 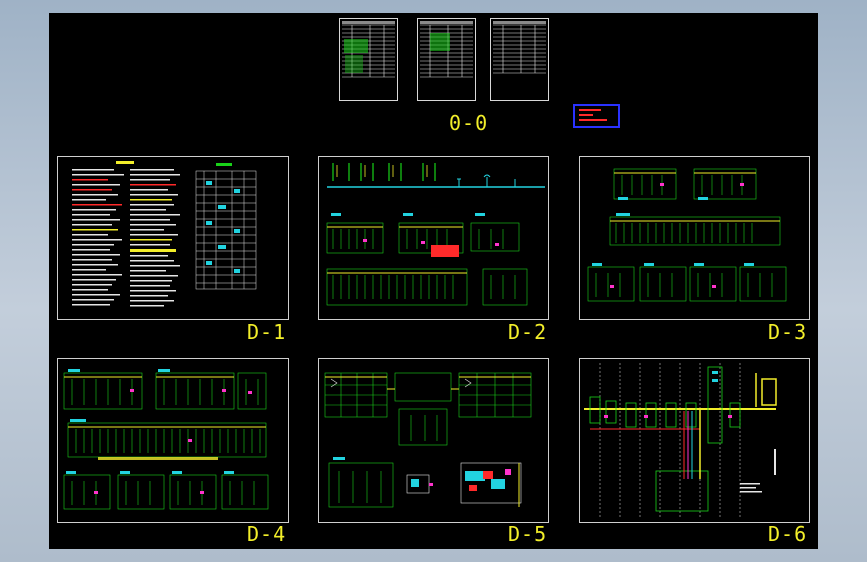 What do you see at coordinates (428, 440) in the screenshot?
I see `control-circuit-drawing` at bounding box center [428, 440].